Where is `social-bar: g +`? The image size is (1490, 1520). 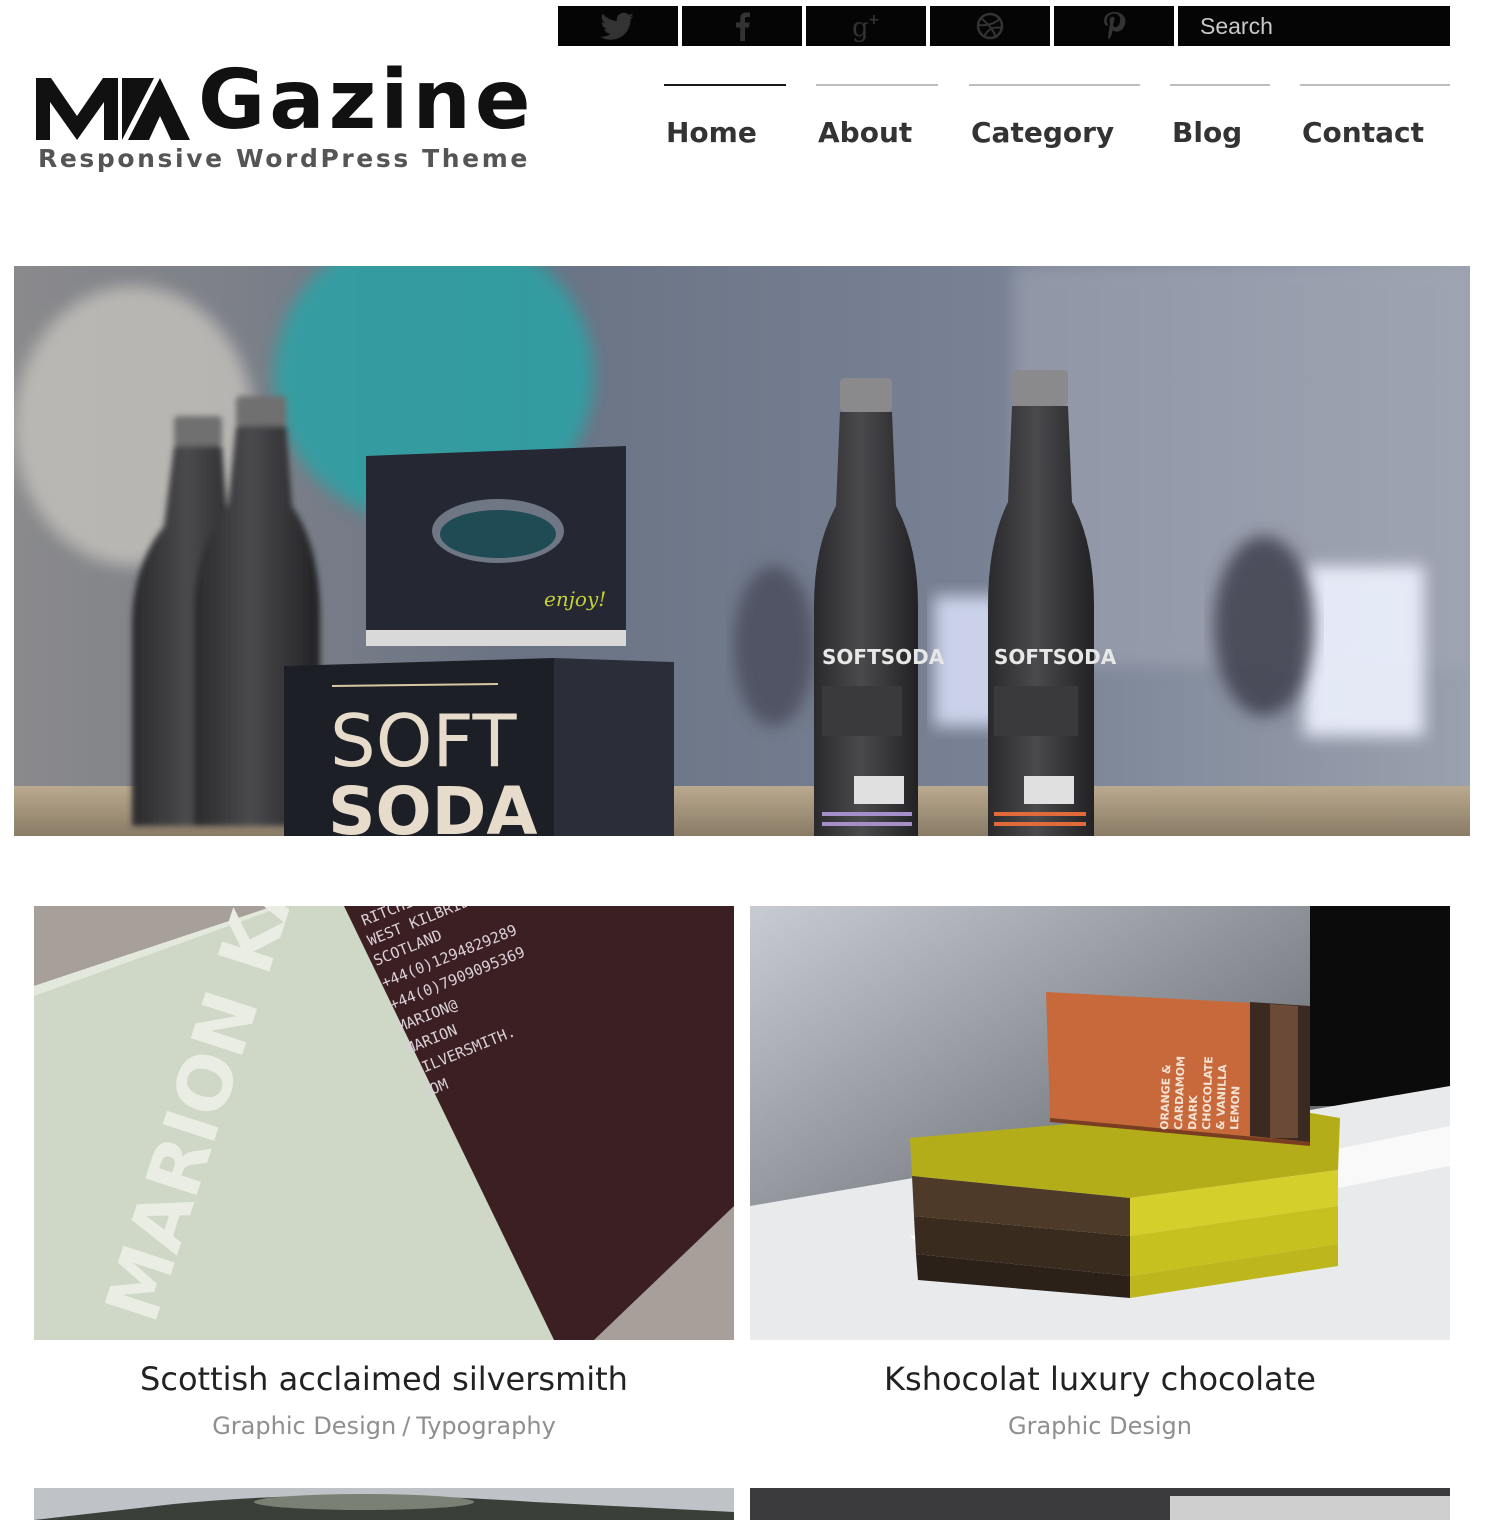 social-bar: g + is located at coordinates (1004, 26).